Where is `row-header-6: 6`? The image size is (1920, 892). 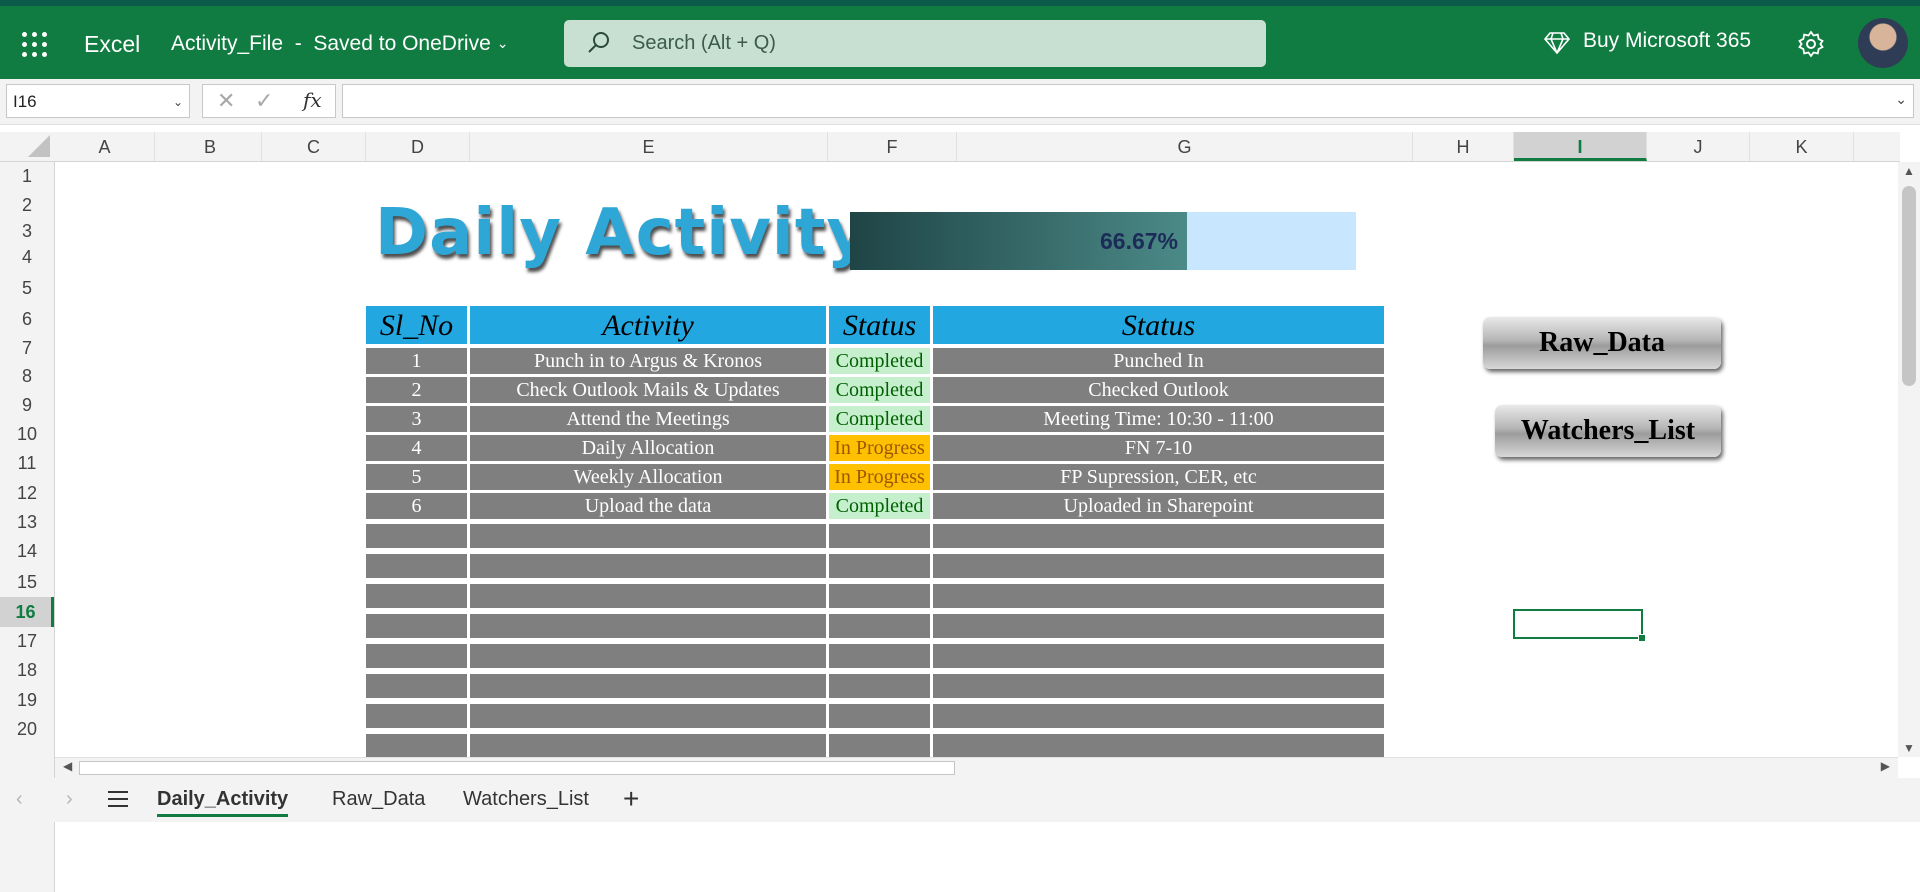
row-header-6: 6 is located at coordinates (27, 319).